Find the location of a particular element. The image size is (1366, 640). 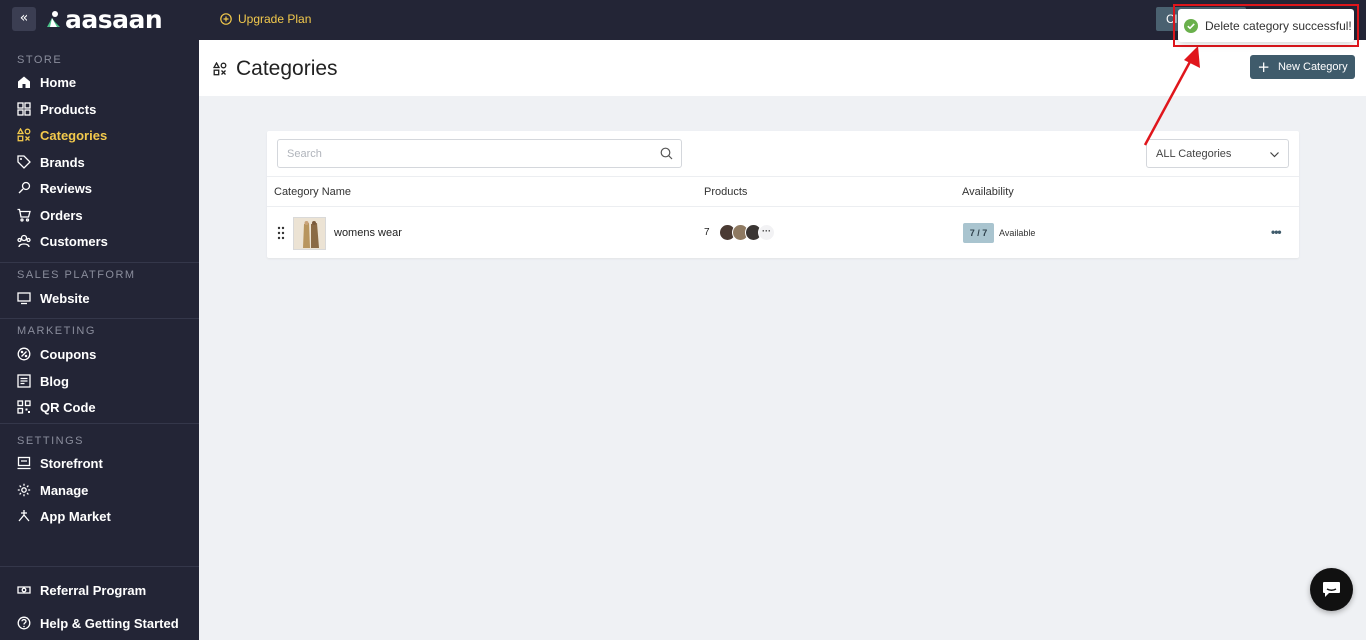

sidebar-item-storefront: Storefront is located at coordinates (60, 463).